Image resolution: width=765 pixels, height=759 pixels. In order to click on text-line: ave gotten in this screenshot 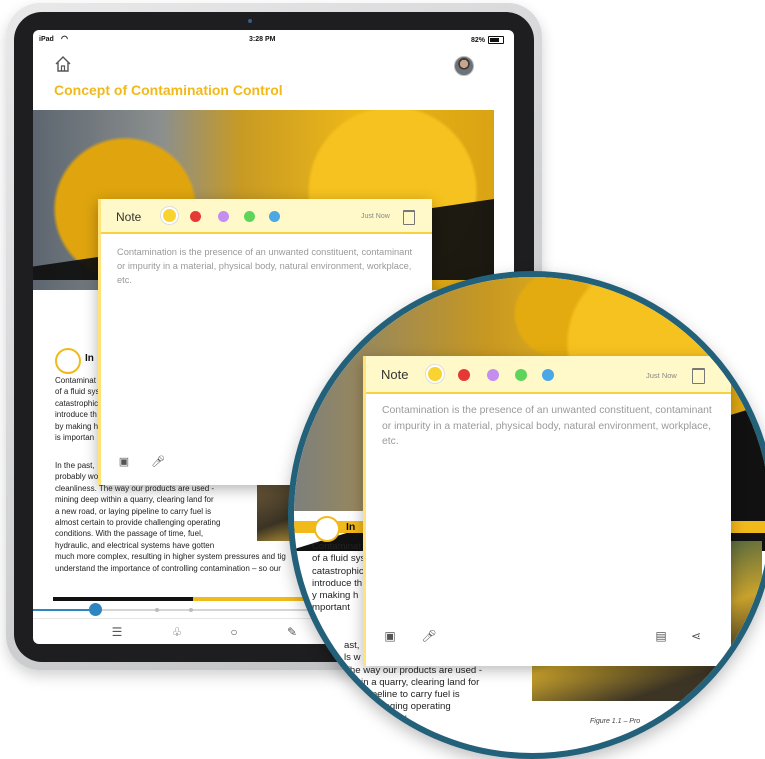, I will do `click(366, 732)`.